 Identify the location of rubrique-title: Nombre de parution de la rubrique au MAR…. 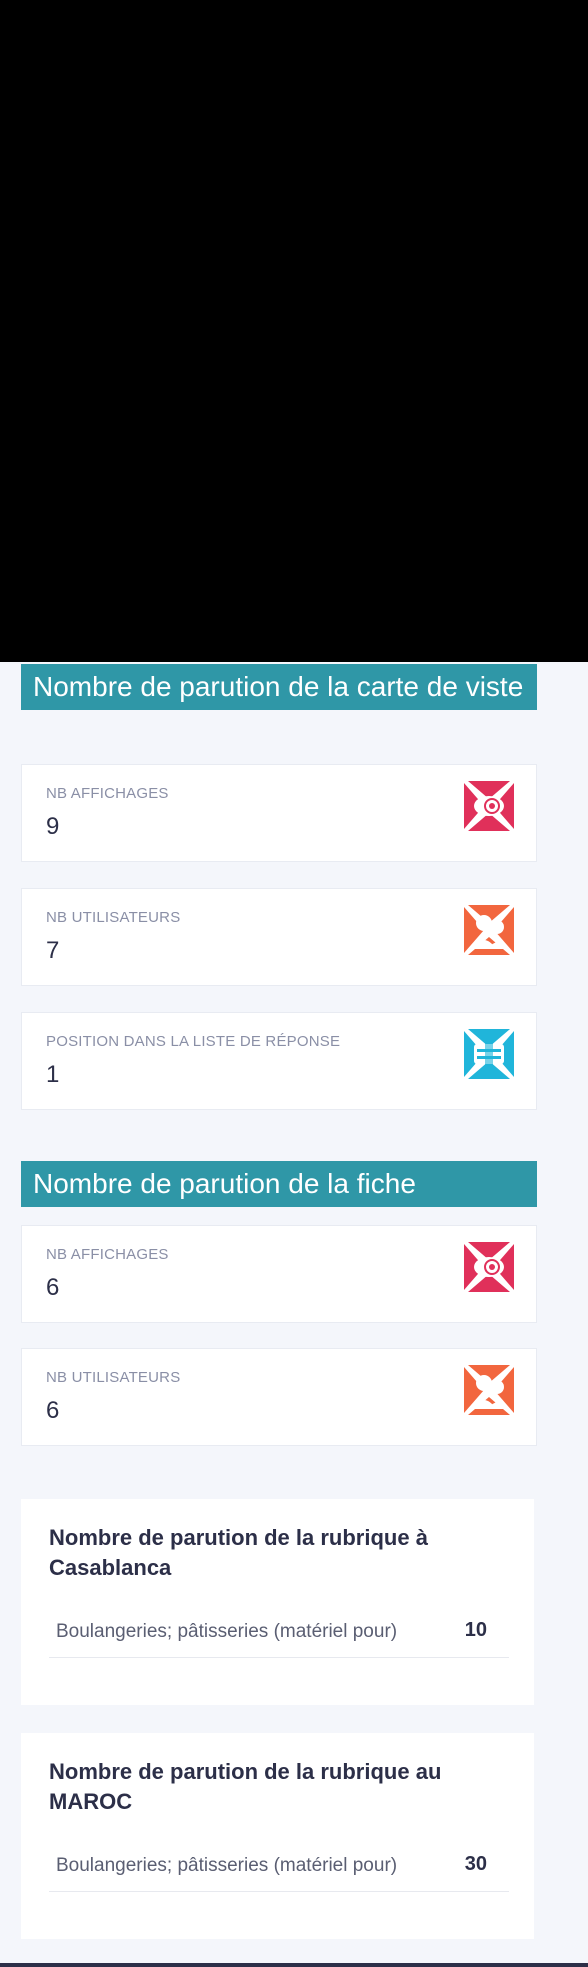
(245, 1786).